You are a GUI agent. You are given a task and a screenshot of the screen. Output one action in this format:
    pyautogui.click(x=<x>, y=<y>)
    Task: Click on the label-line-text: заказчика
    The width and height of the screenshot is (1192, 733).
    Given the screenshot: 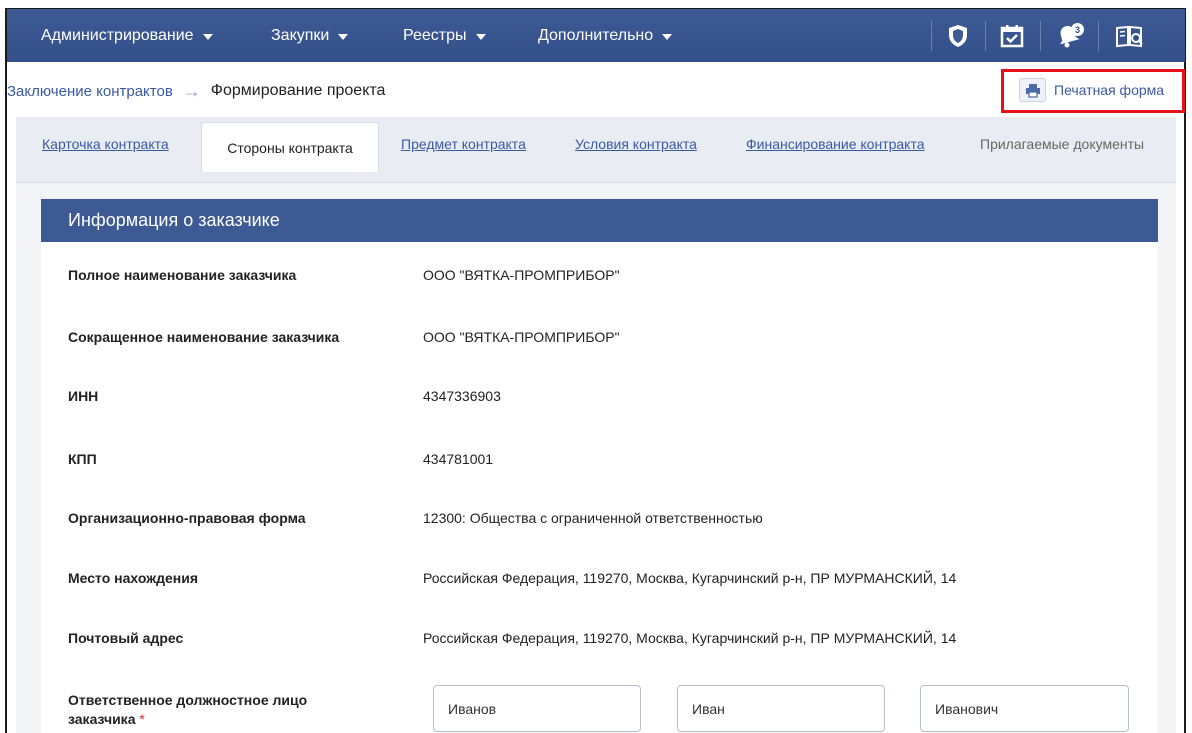 What is the action you would take?
    pyautogui.click(x=102, y=719)
    